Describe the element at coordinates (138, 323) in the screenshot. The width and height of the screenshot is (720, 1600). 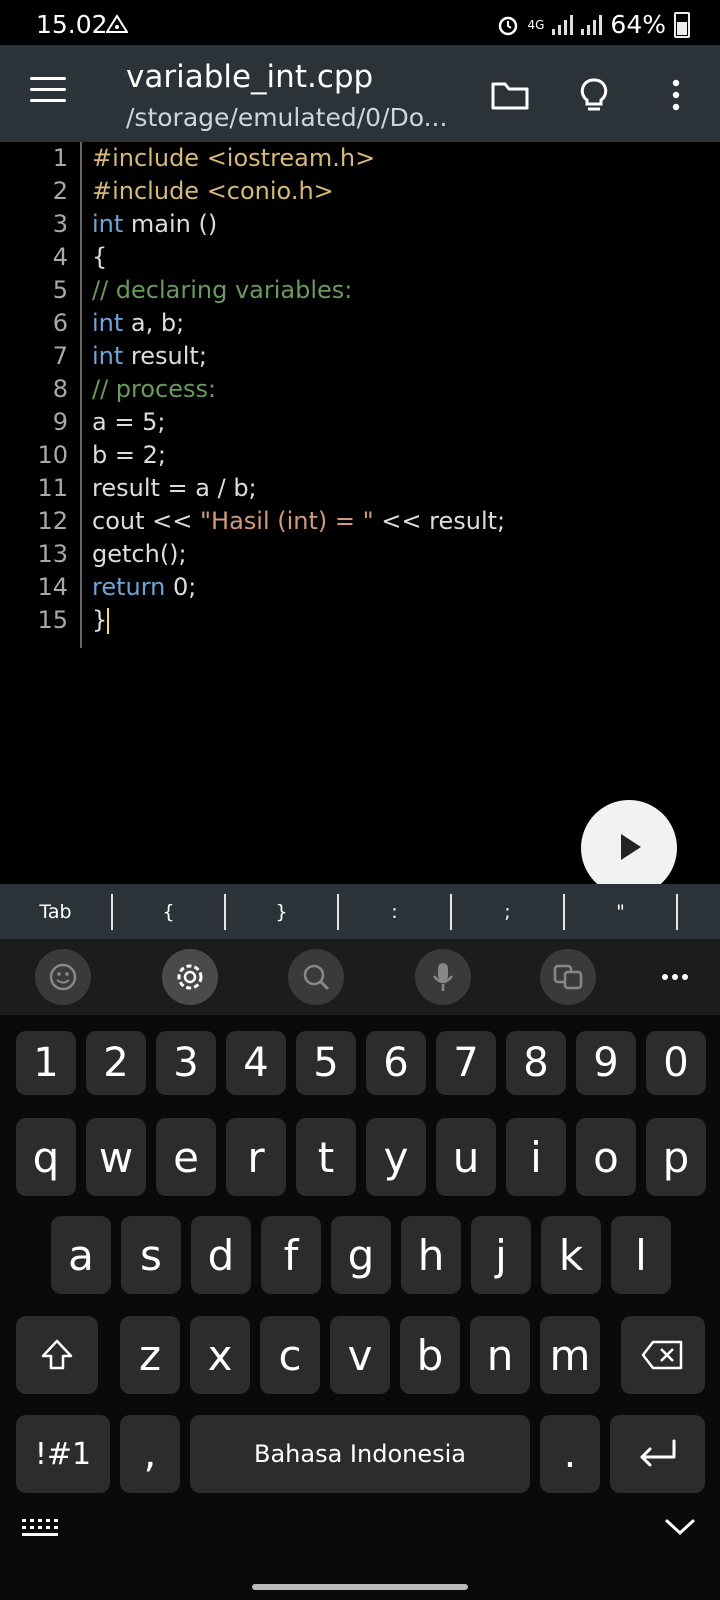
I see `code-text: int a, b;` at that location.